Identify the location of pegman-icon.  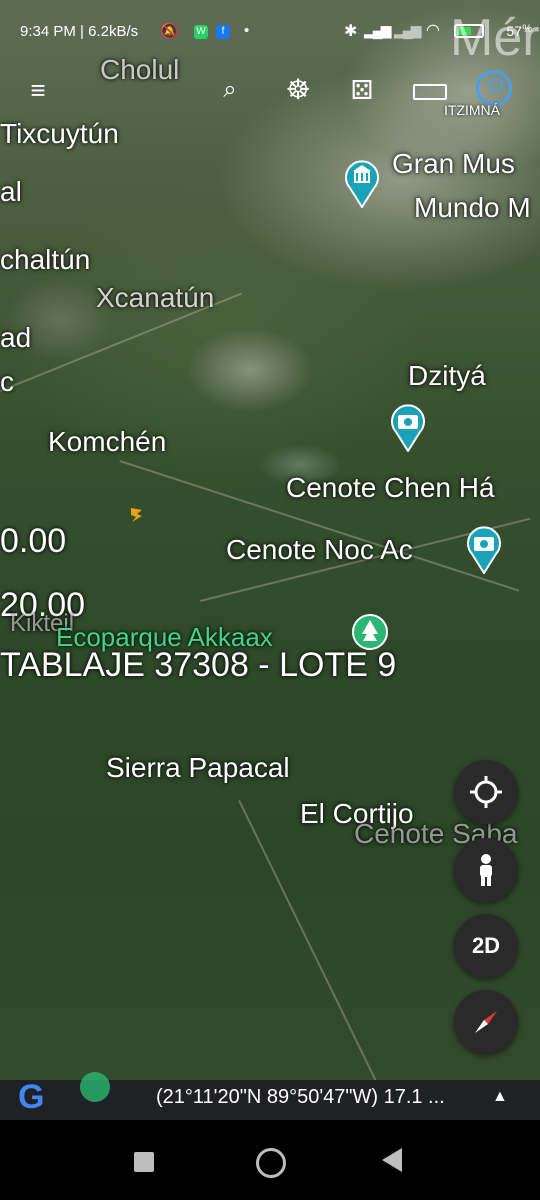
(486, 870).